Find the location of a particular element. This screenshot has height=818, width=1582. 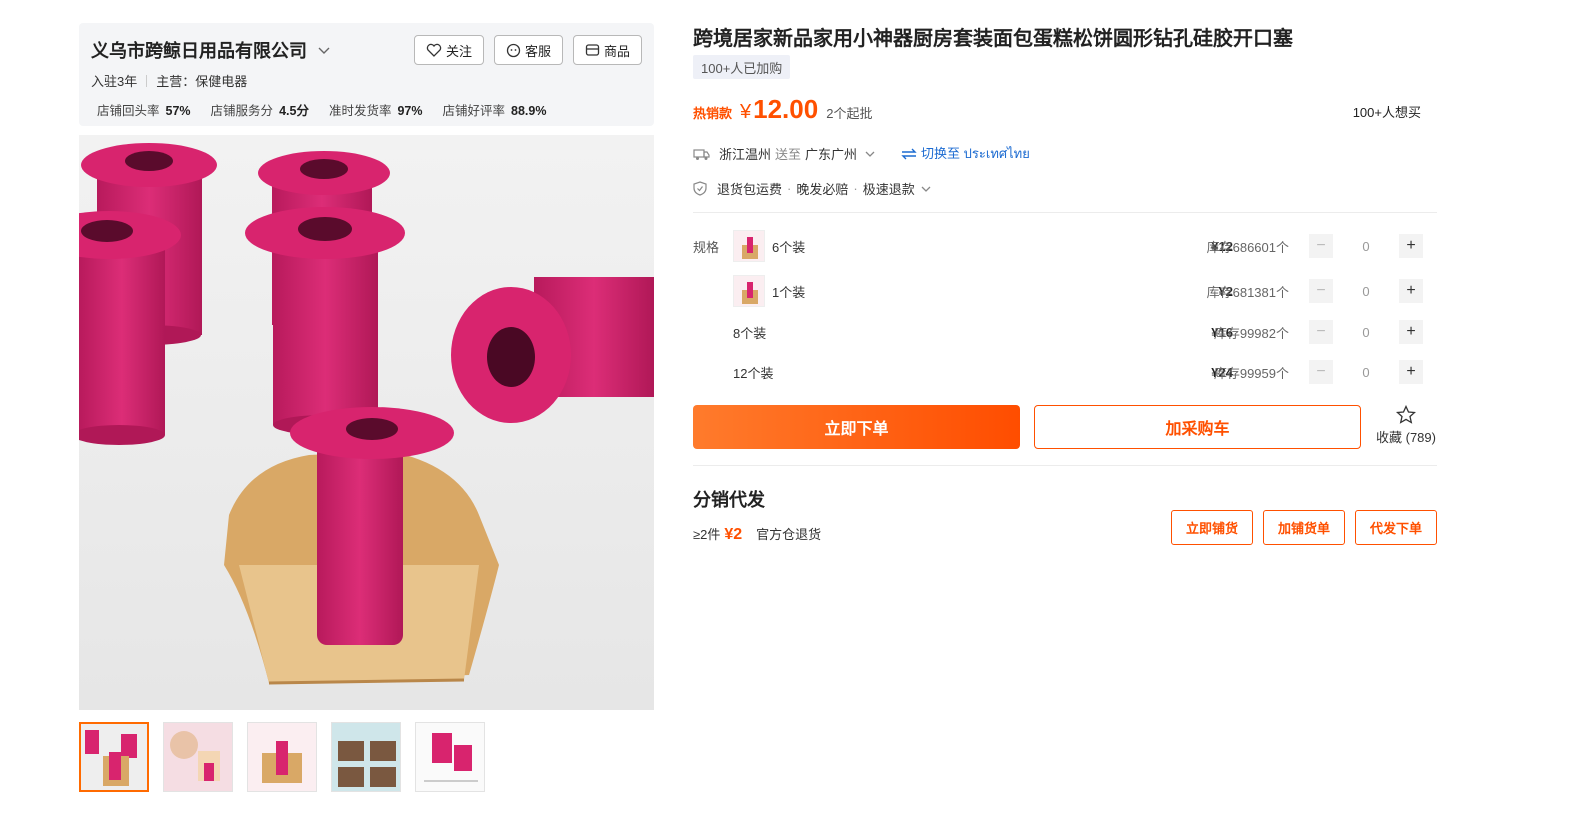

distribution-price: ¥2 is located at coordinates (733, 534).